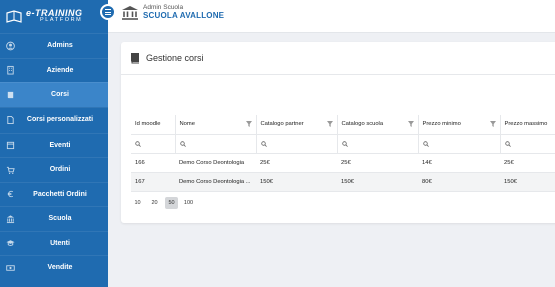 This screenshot has height=287, width=555. What do you see at coordinates (331, 16) in the screenshot?
I see `top-header: Admin Scuola SCUOLA AVALLONE` at bounding box center [331, 16].